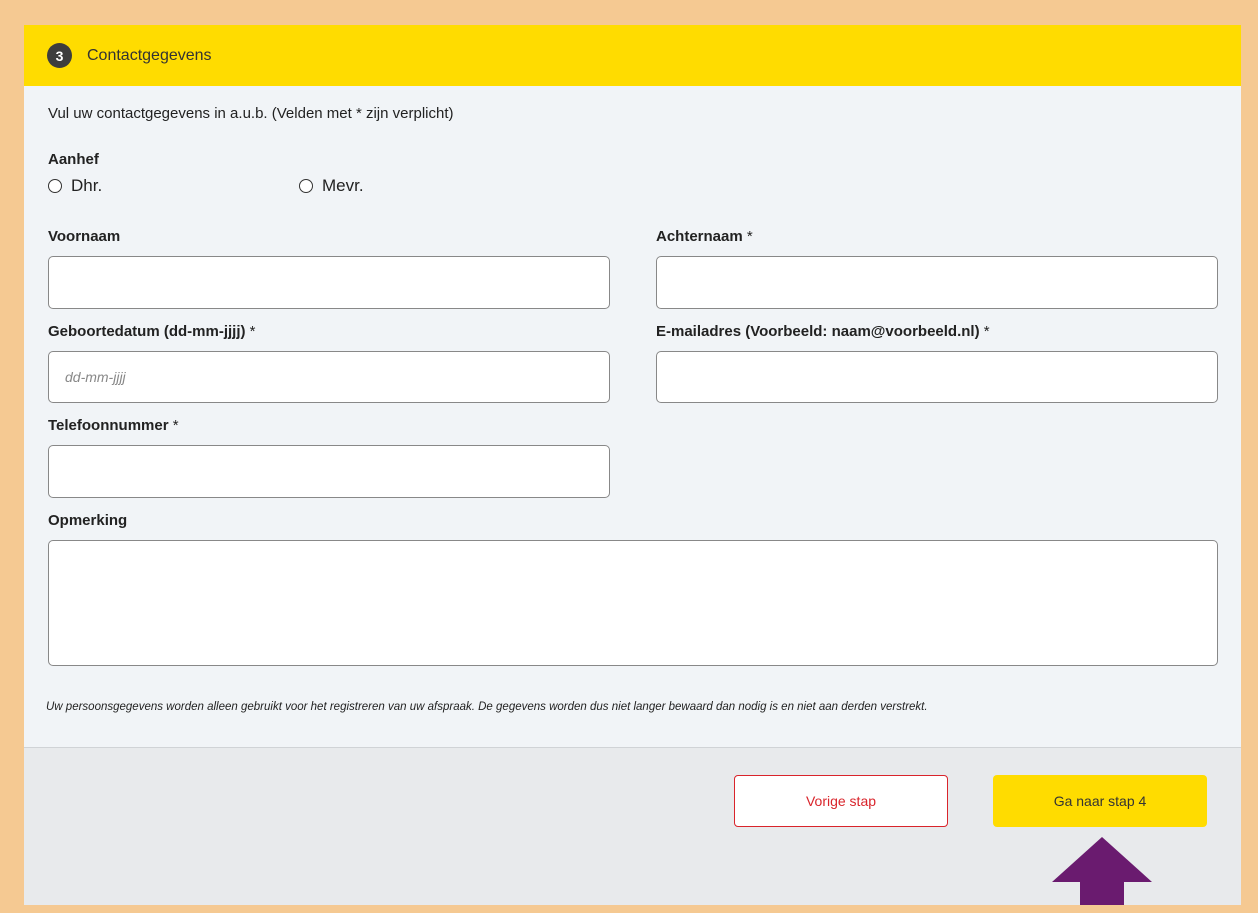 This screenshot has height=913, width=1258. I want to click on remark-label: Opmerking, so click(87, 520).